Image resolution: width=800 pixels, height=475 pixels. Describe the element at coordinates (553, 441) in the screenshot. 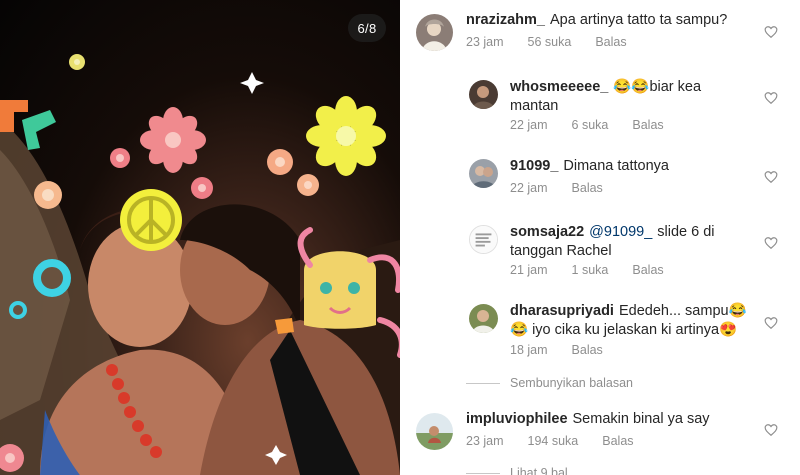

I see `comment-likes: 194 suka` at that location.